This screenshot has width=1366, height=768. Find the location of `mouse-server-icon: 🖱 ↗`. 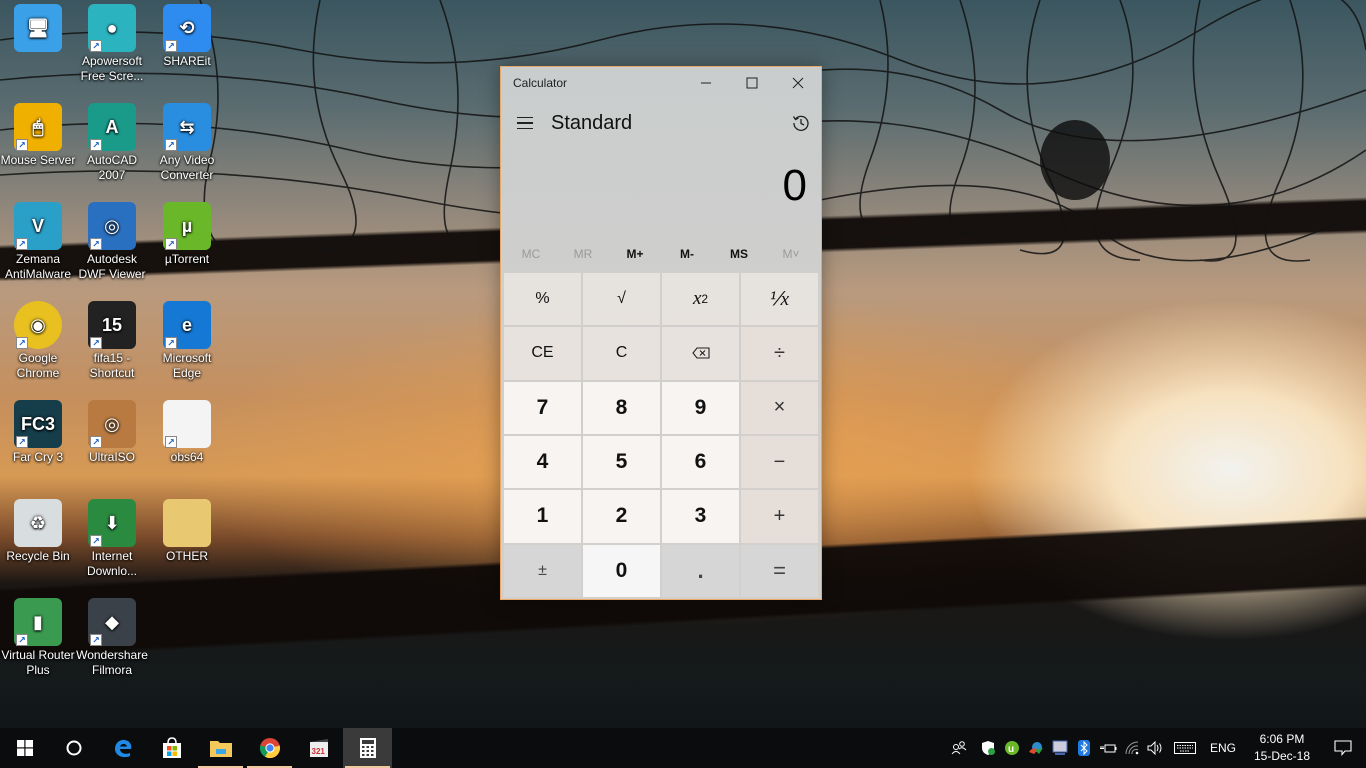

mouse-server-icon: 🖱 ↗ is located at coordinates (38, 127).